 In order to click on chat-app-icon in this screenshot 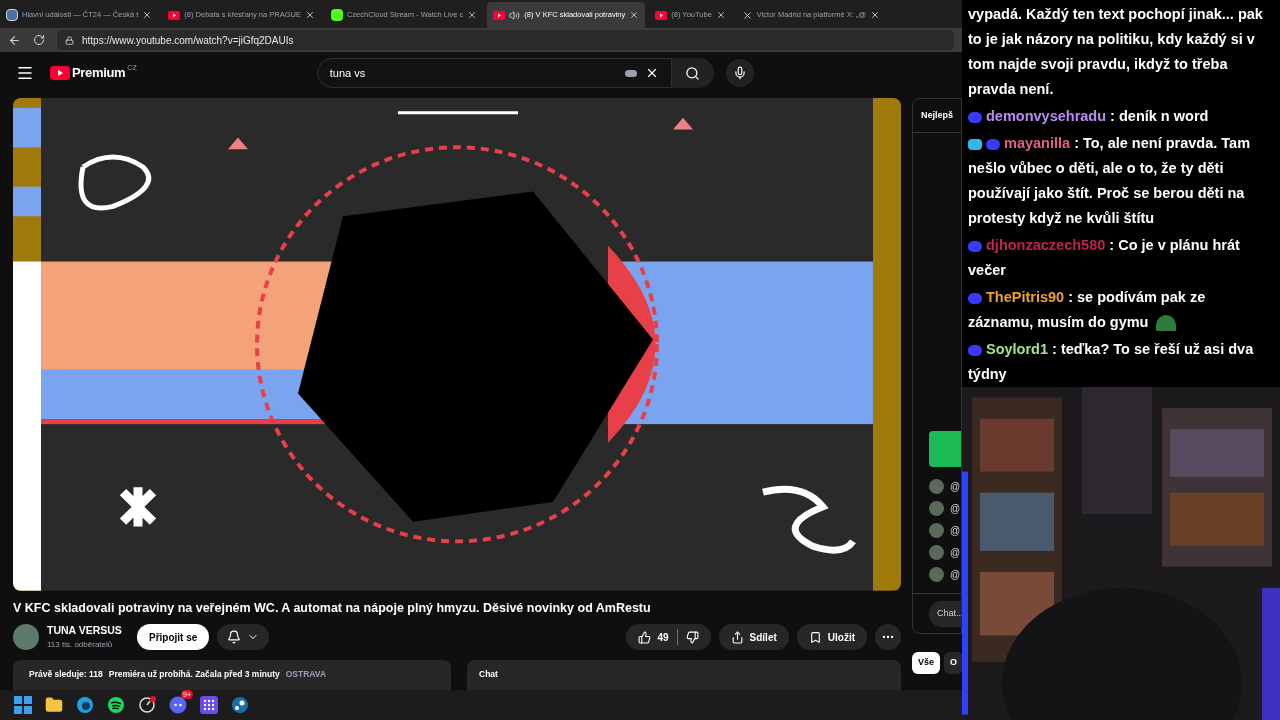, I will do `click(178, 705)`.